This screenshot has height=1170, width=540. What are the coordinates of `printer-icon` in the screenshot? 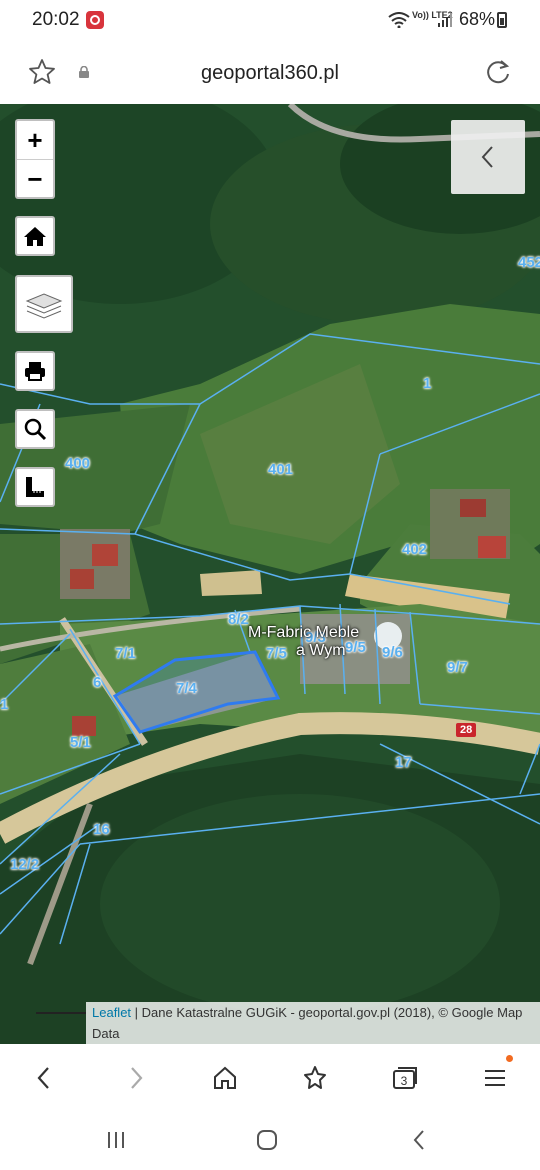 It's located at (35, 371).